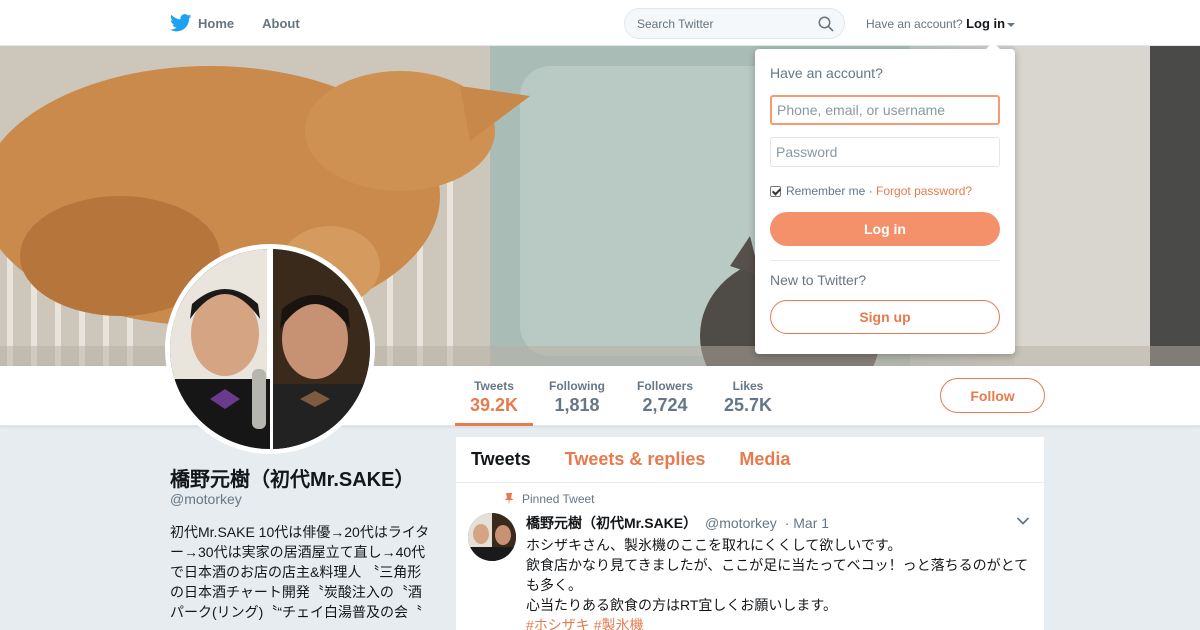 The image size is (1200, 630). What do you see at coordinates (885, 229) in the screenshot?
I see `login-button: Log in` at bounding box center [885, 229].